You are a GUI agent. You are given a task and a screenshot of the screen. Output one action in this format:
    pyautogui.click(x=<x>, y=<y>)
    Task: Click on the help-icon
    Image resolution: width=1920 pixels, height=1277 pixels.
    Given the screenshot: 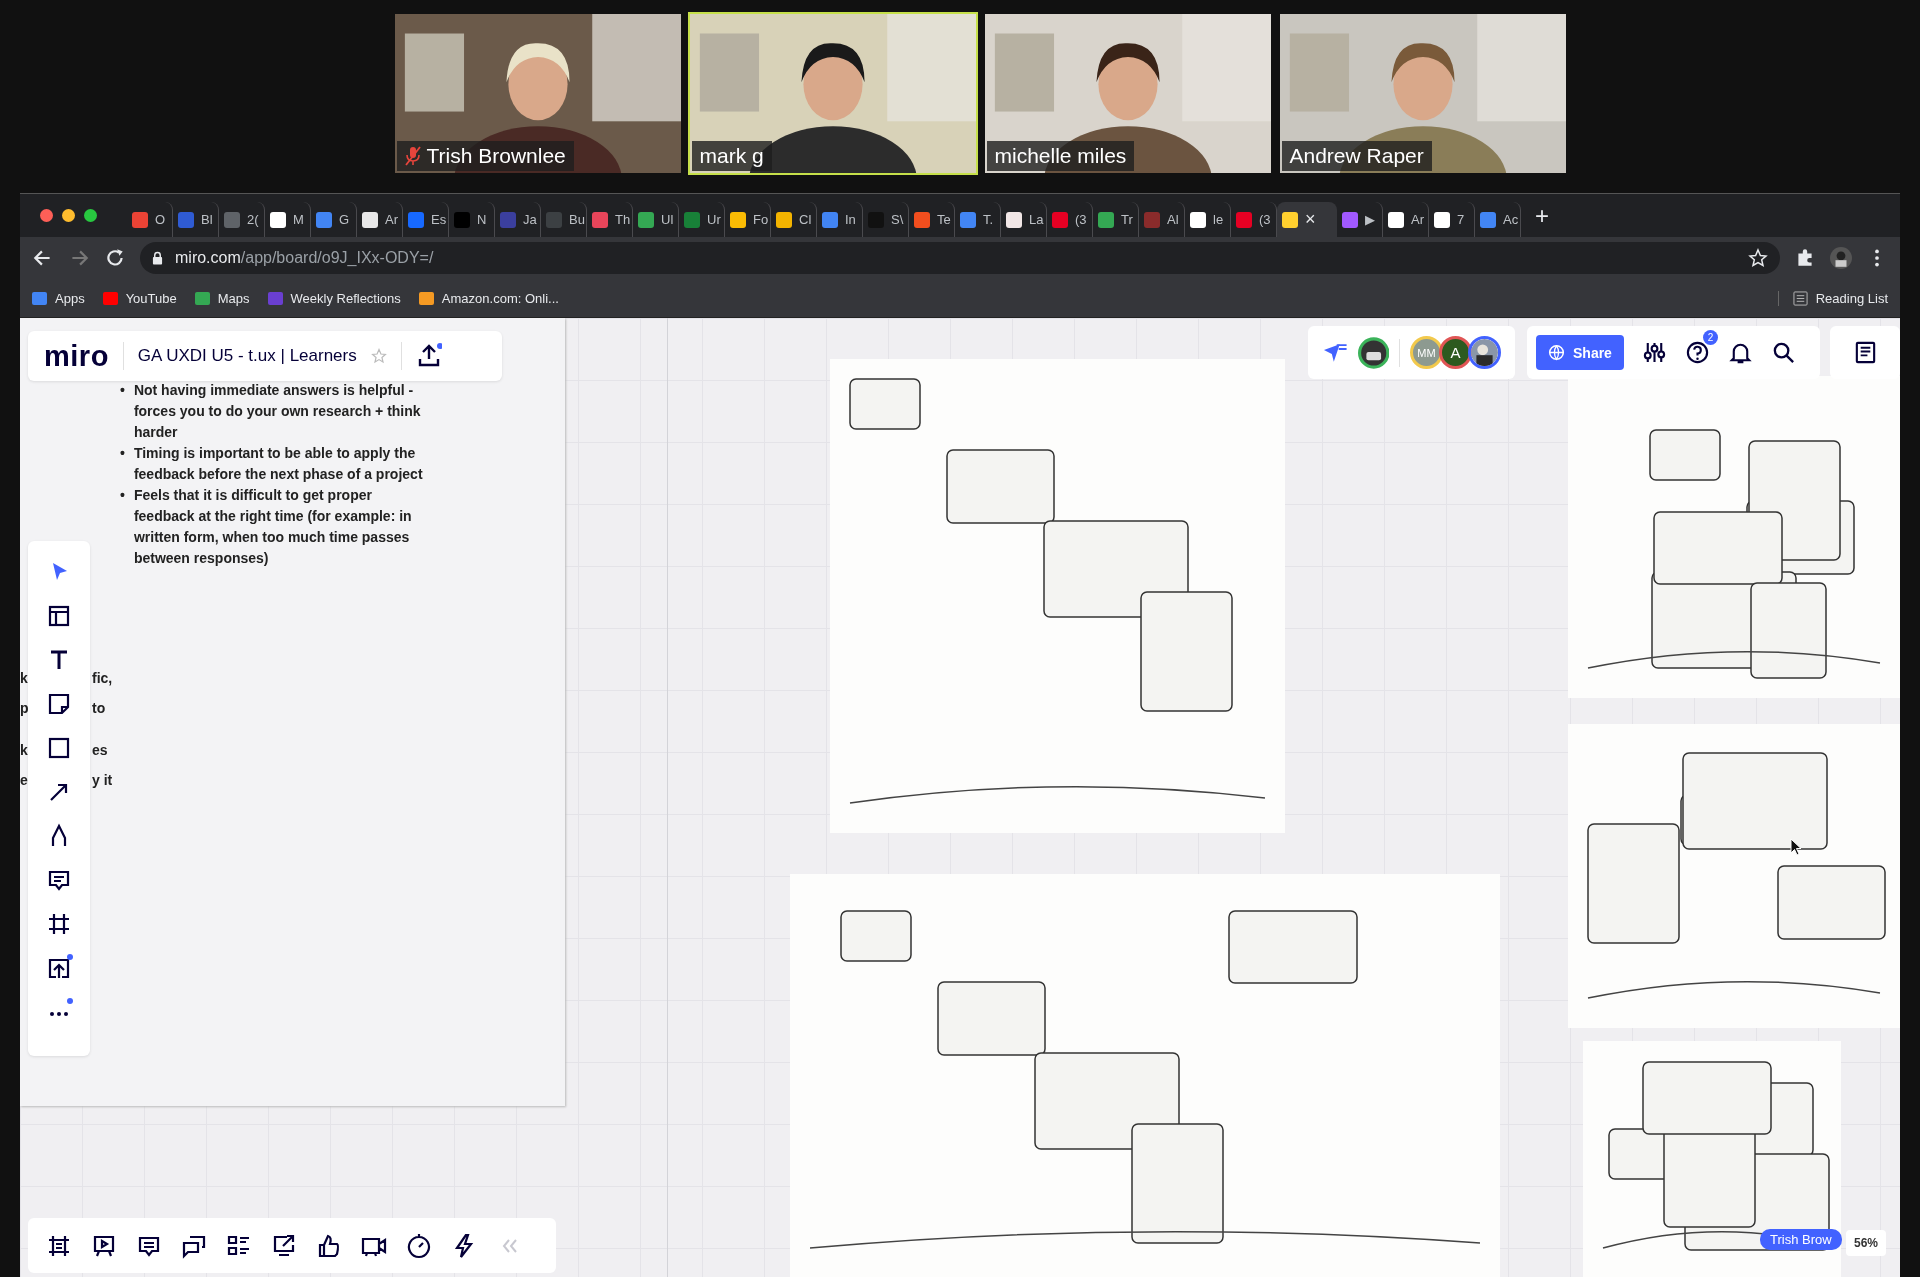 What is the action you would take?
    pyautogui.click(x=1697, y=352)
    